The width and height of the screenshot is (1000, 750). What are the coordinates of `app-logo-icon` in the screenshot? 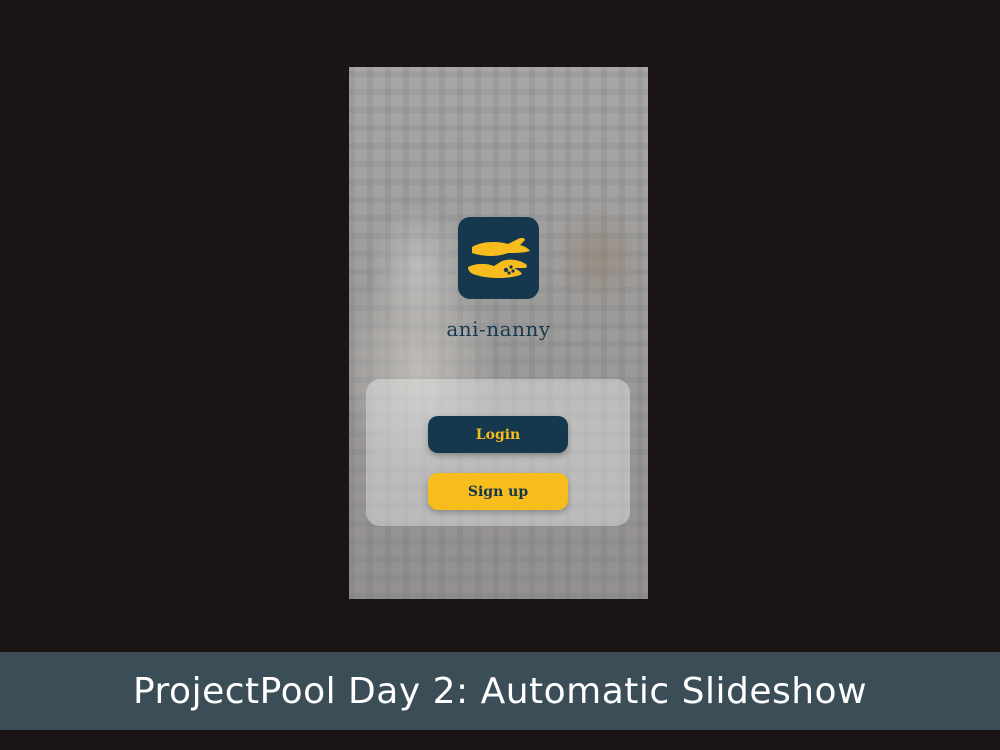 It's located at (498, 258).